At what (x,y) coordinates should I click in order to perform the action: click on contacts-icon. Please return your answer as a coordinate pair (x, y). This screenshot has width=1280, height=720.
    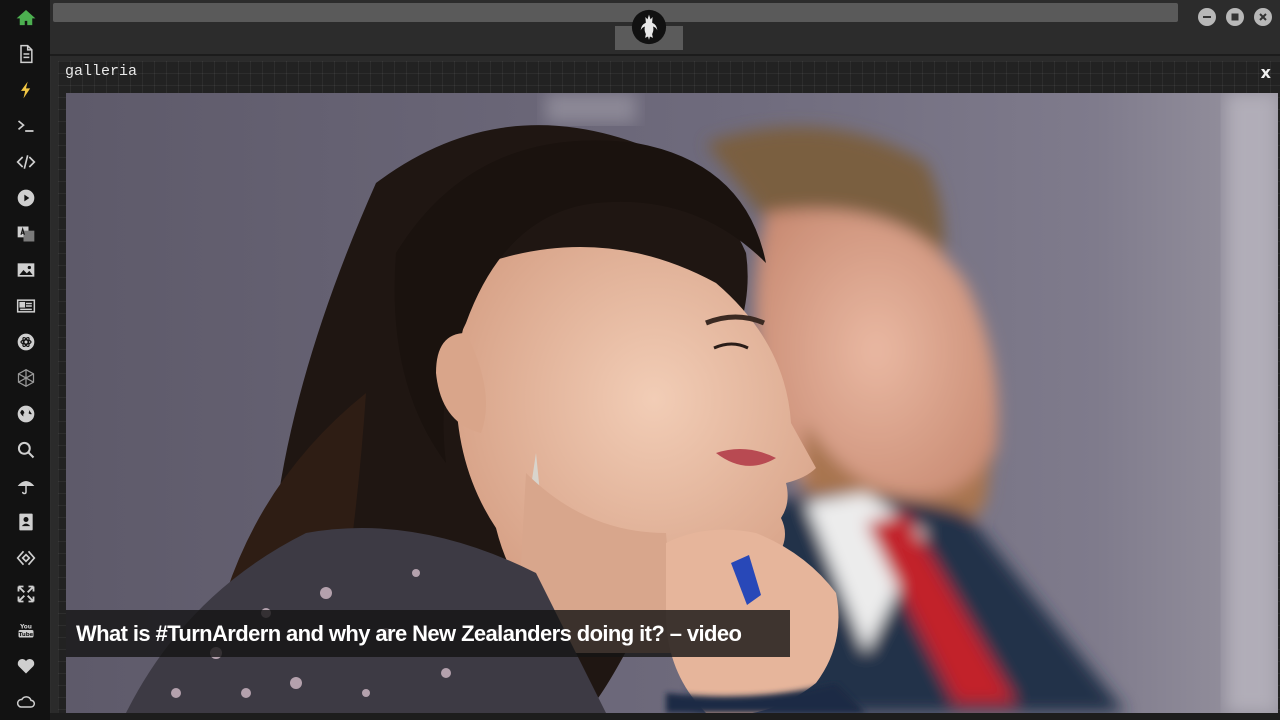
    Looking at the image, I should click on (26, 522).